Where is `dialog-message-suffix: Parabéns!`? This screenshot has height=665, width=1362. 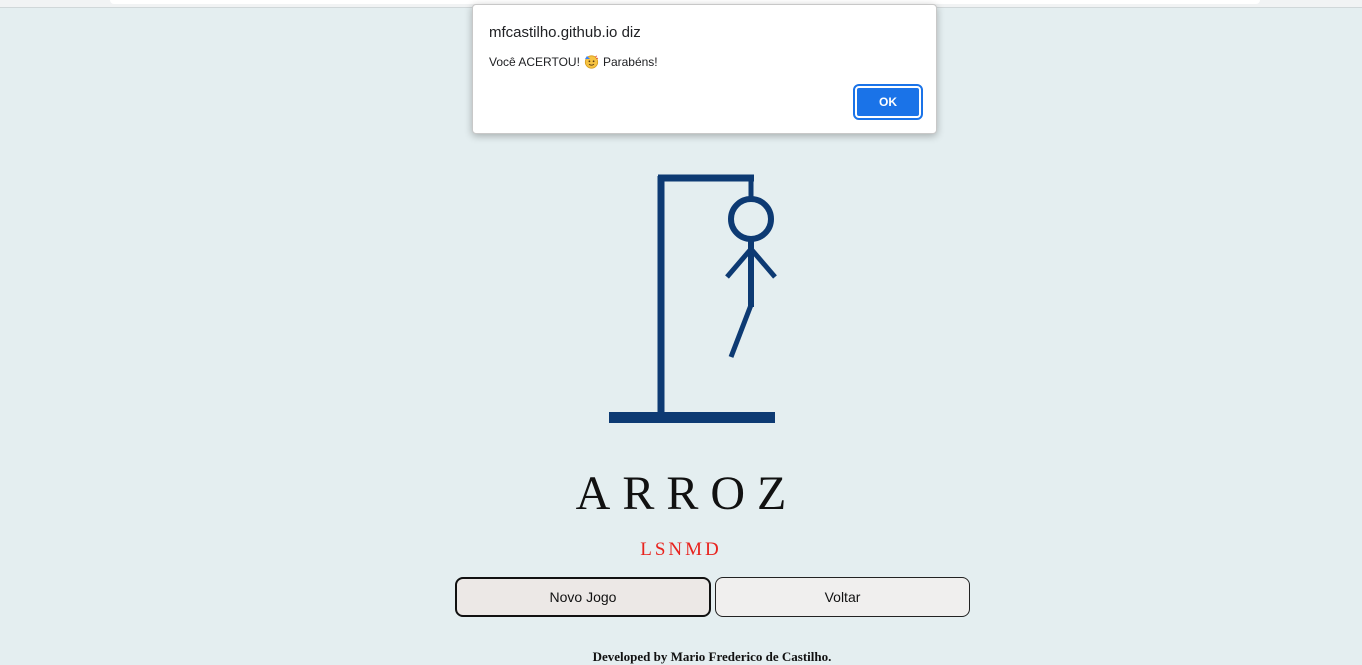
dialog-message-suffix: Parabéns! is located at coordinates (630, 61).